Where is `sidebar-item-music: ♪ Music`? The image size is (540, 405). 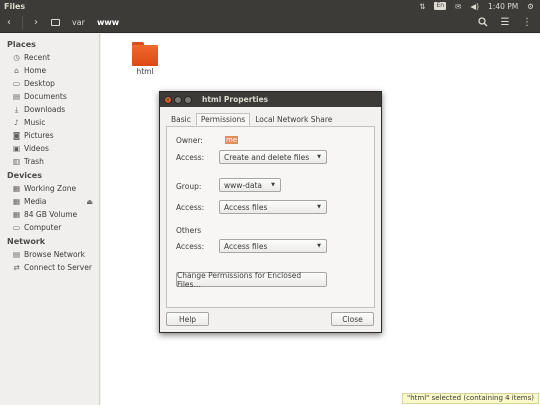
sidebar-item-music: ♪ Music is located at coordinates (49, 122).